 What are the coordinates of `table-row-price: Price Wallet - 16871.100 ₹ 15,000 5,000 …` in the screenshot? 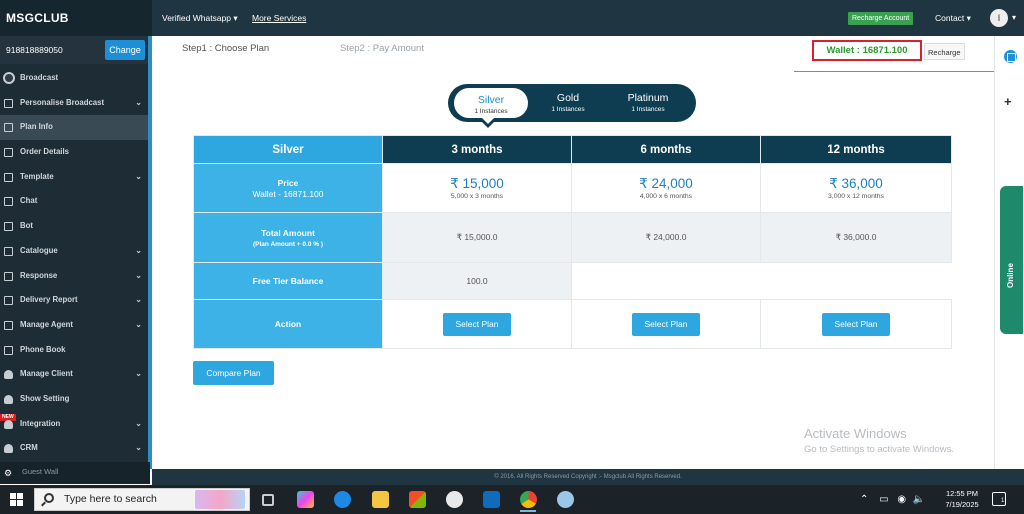 It's located at (572, 188).